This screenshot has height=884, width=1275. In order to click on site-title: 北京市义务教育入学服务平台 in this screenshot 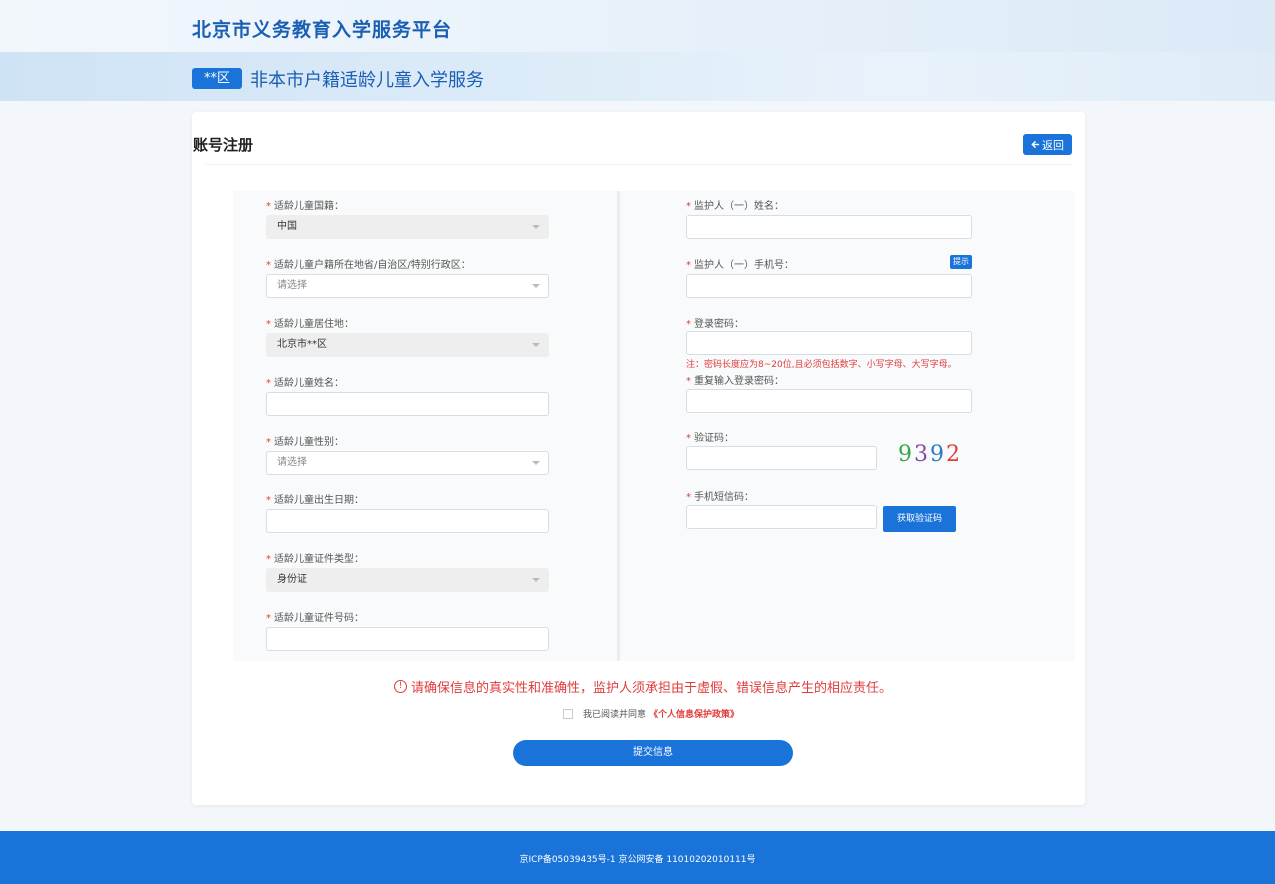, I will do `click(322, 28)`.